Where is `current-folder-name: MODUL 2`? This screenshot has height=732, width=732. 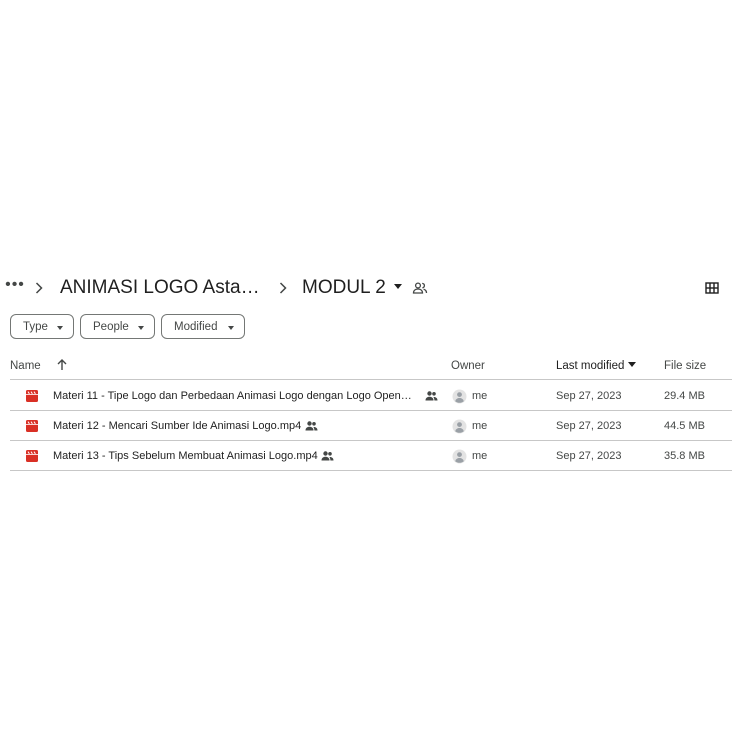 current-folder-name: MODUL 2 is located at coordinates (344, 287).